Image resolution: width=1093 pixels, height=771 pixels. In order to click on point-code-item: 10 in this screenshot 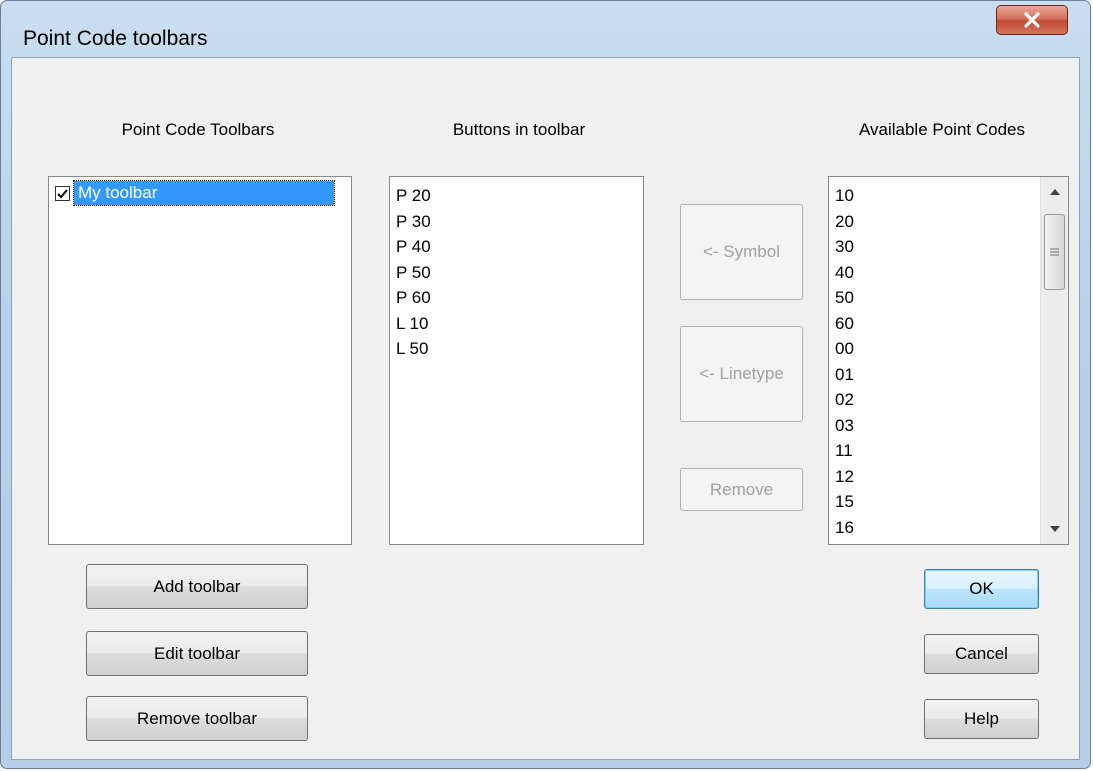, I will do `click(948, 196)`.